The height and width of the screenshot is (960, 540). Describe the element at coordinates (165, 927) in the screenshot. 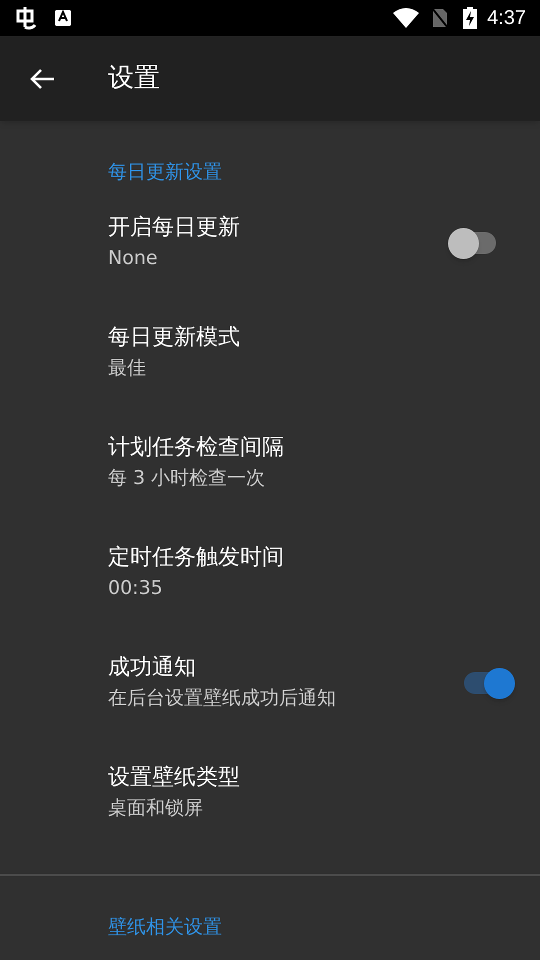

I see `section-header: 壁纸相关设置` at that location.